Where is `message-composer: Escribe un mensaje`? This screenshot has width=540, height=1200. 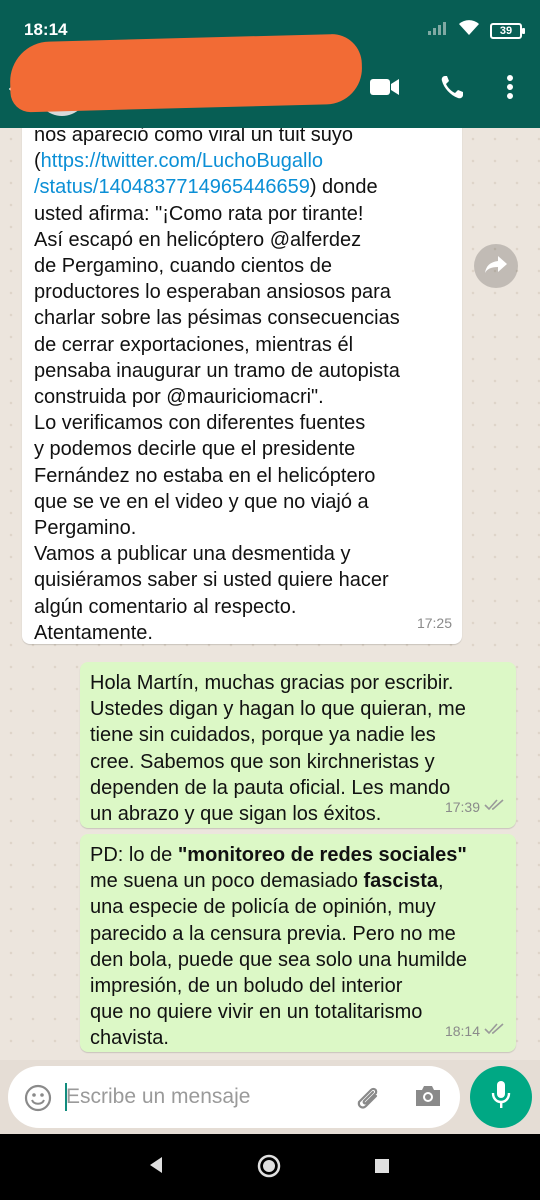
message-composer: Escribe un mensaje is located at coordinates (234, 1097).